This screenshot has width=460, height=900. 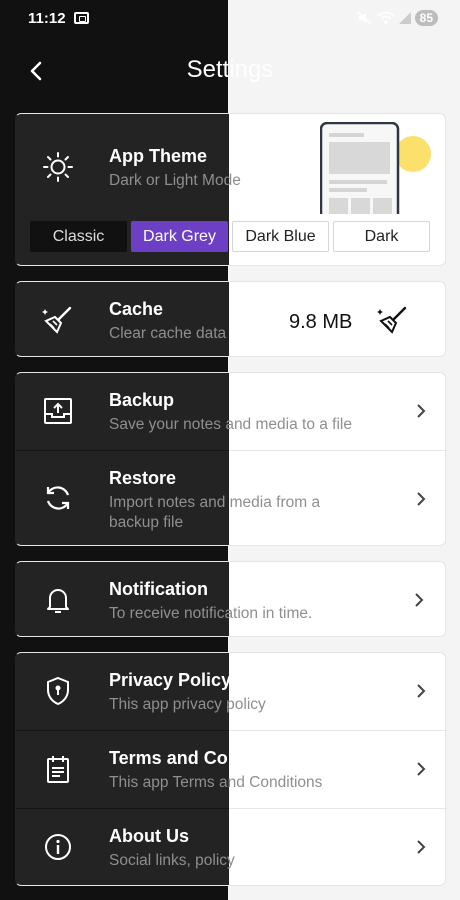 I want to click on status-icons: 85, so click(x=397, y=18).